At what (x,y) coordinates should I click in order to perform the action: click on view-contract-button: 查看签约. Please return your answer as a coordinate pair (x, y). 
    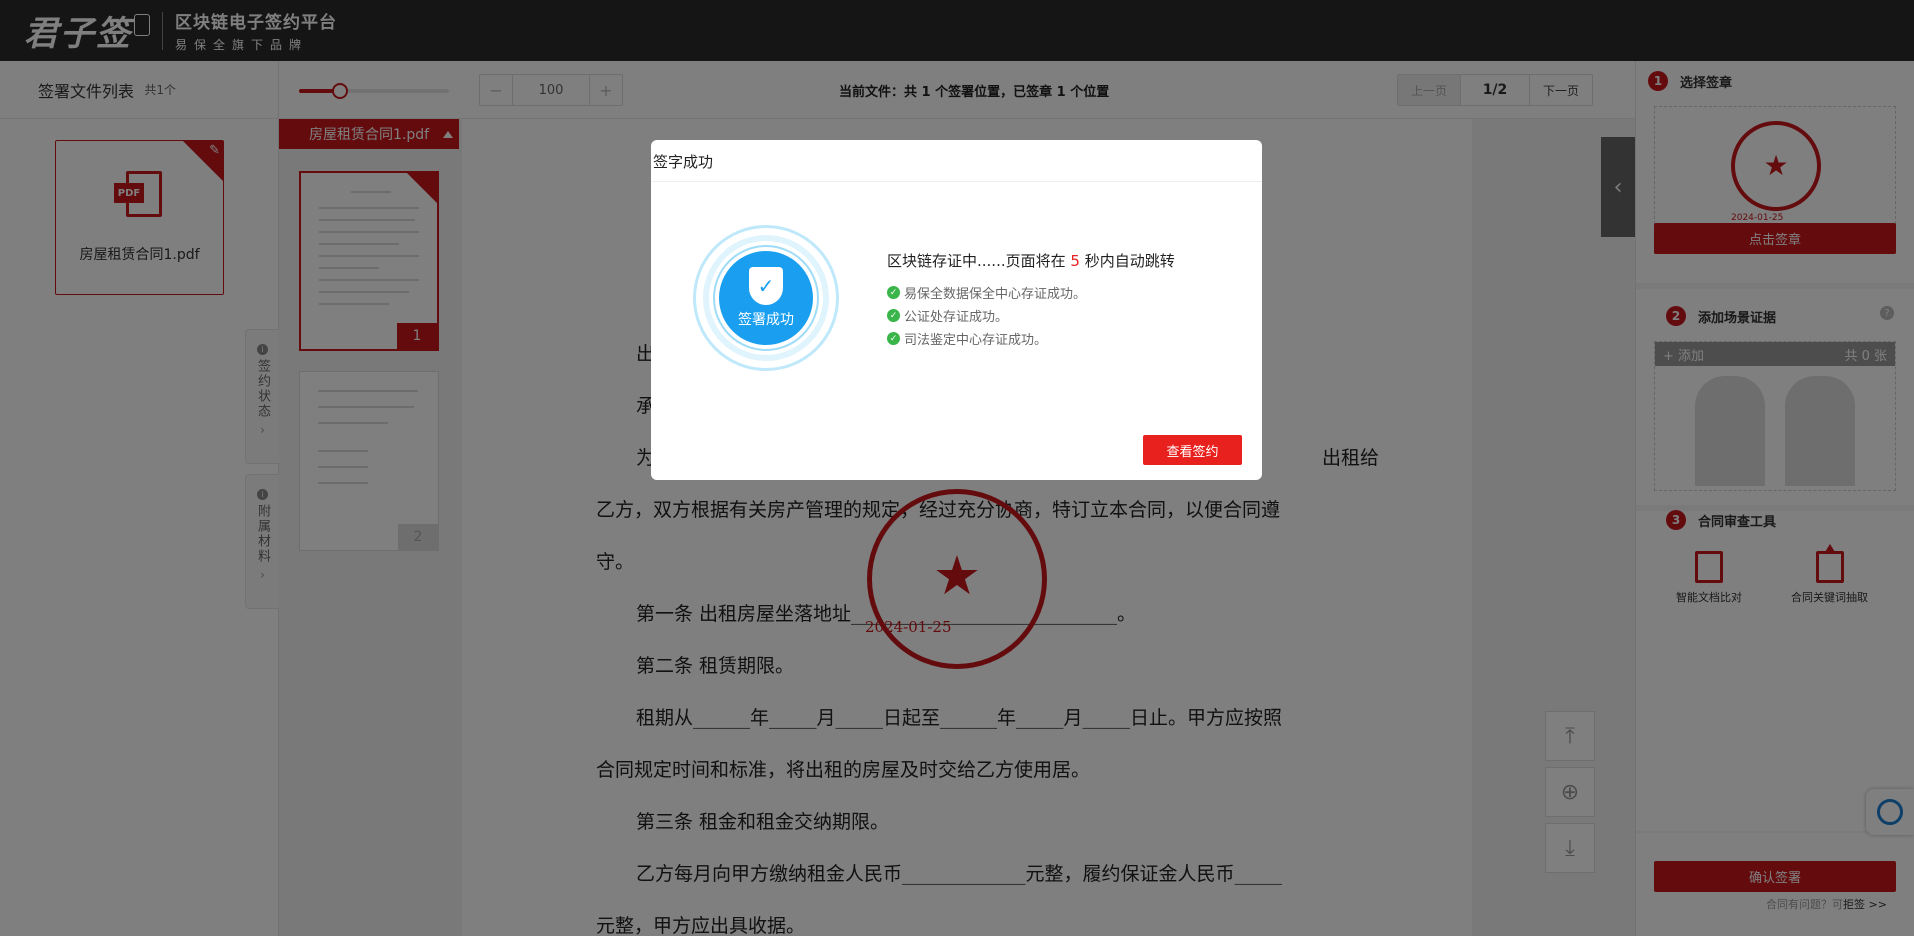
    Looking at the image, I should click on (1192, 450).